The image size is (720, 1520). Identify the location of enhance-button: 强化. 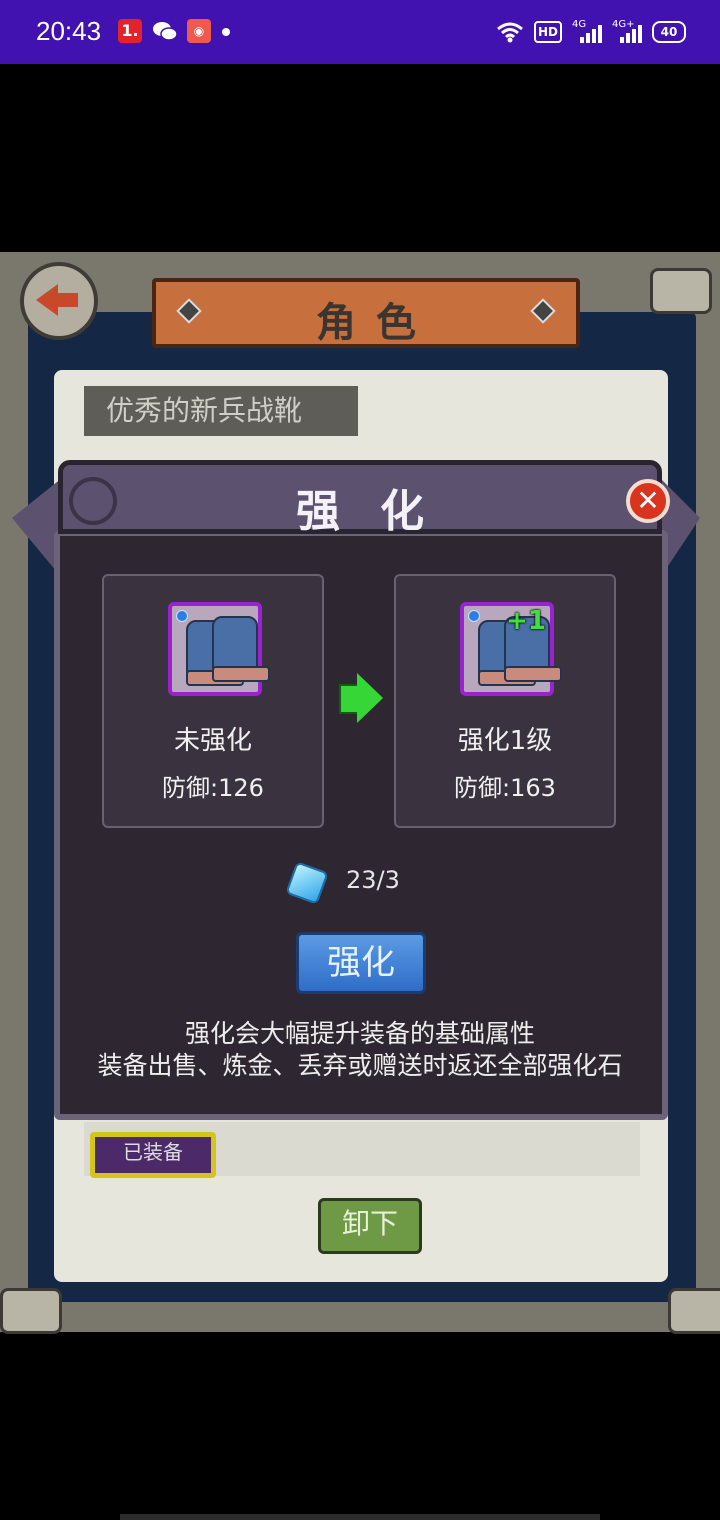
(361, 963).